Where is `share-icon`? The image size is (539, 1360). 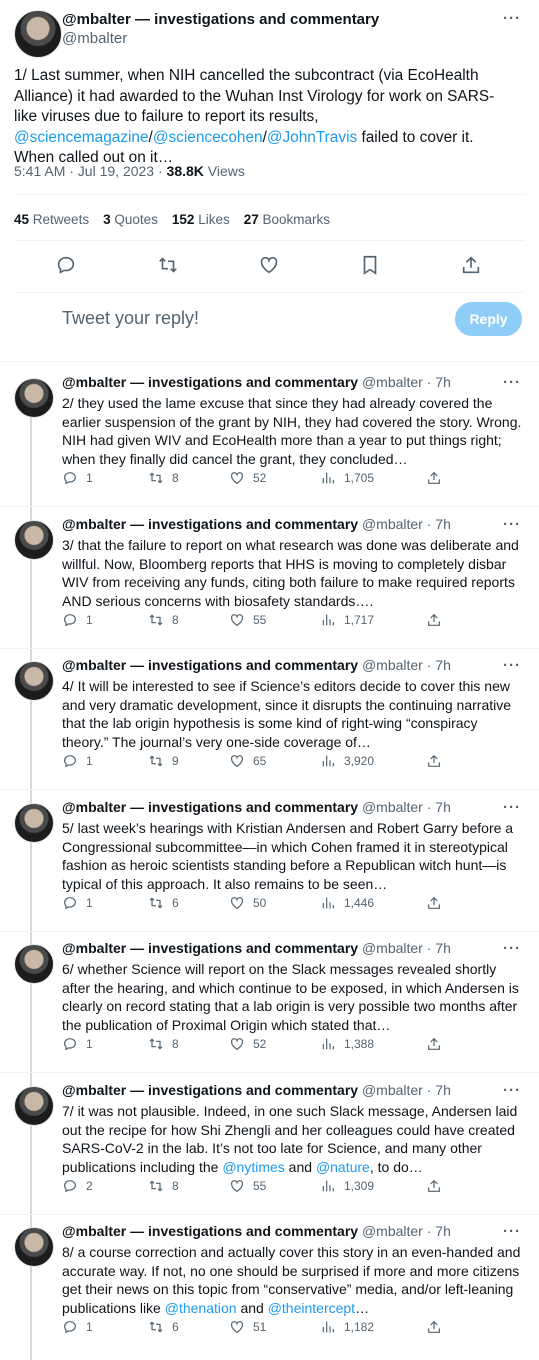
share-icon is located at coordinates (471, 265).